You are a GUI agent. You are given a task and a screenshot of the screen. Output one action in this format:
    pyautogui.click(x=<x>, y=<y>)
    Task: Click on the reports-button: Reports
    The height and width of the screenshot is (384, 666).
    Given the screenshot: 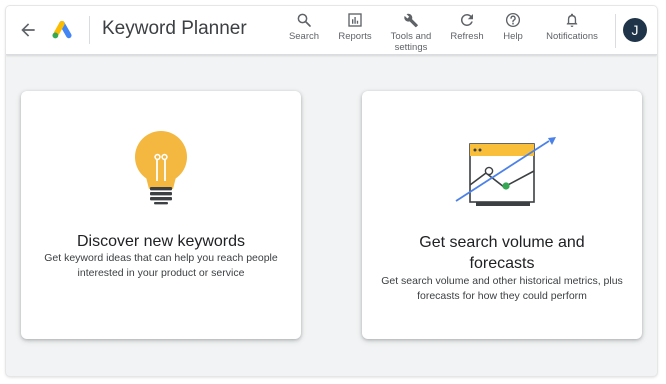 What is the action you would take?
    pyautogui.click(x=355, y=33)
    